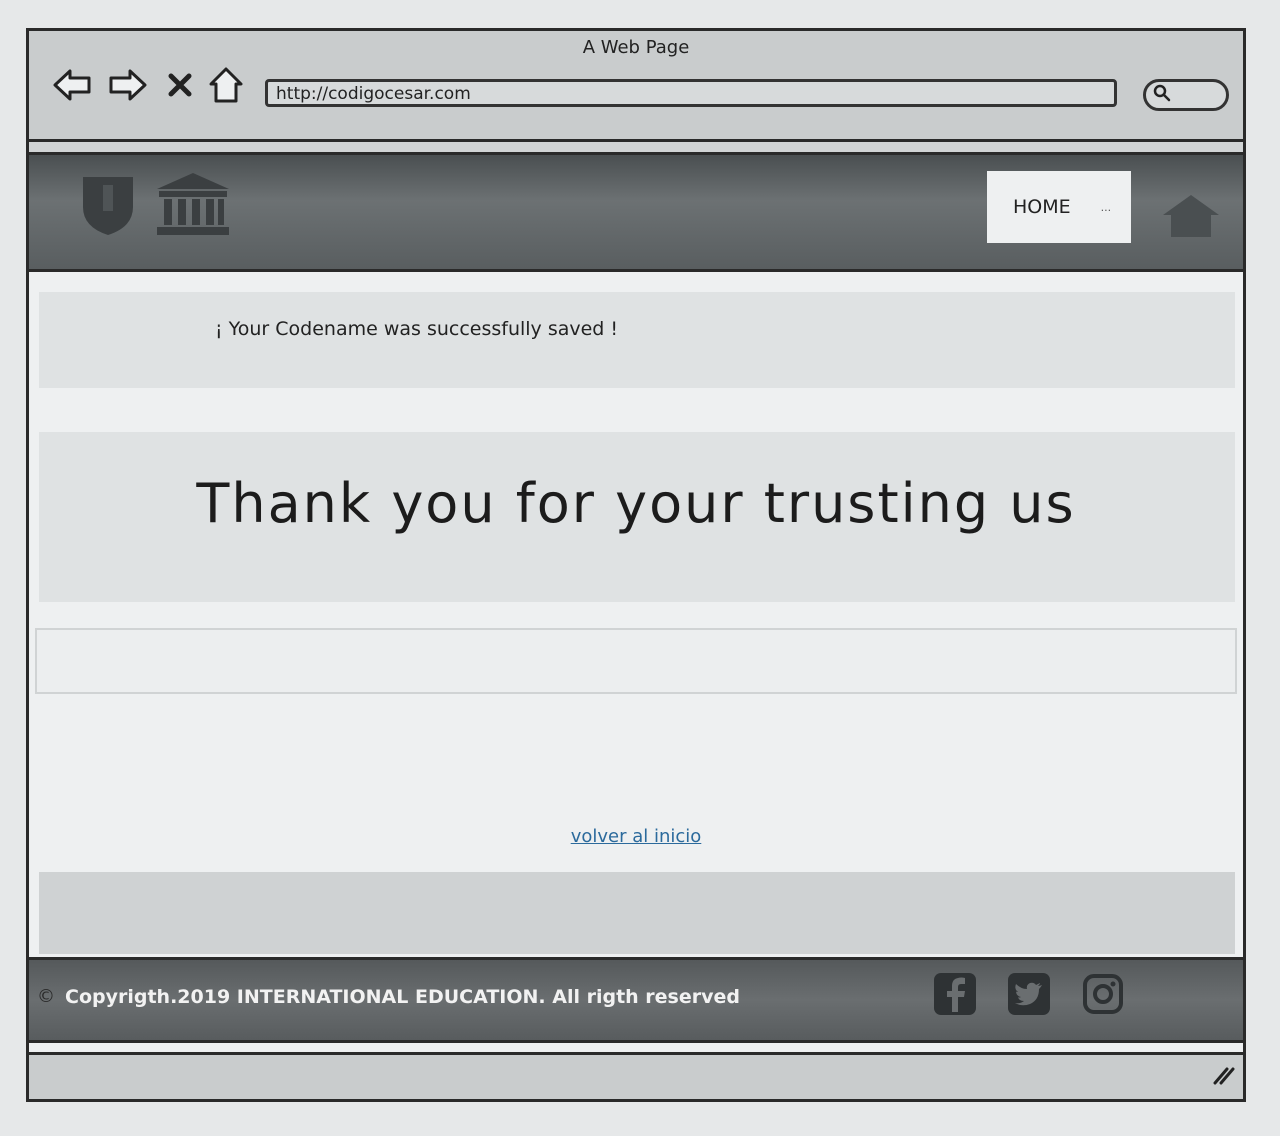 The height and width of the screenshot is (1136, 1280). What do you see at coordinates (1191, 217) in the screenshot?
I see `house-icon` at bounding box center [1191, 217].